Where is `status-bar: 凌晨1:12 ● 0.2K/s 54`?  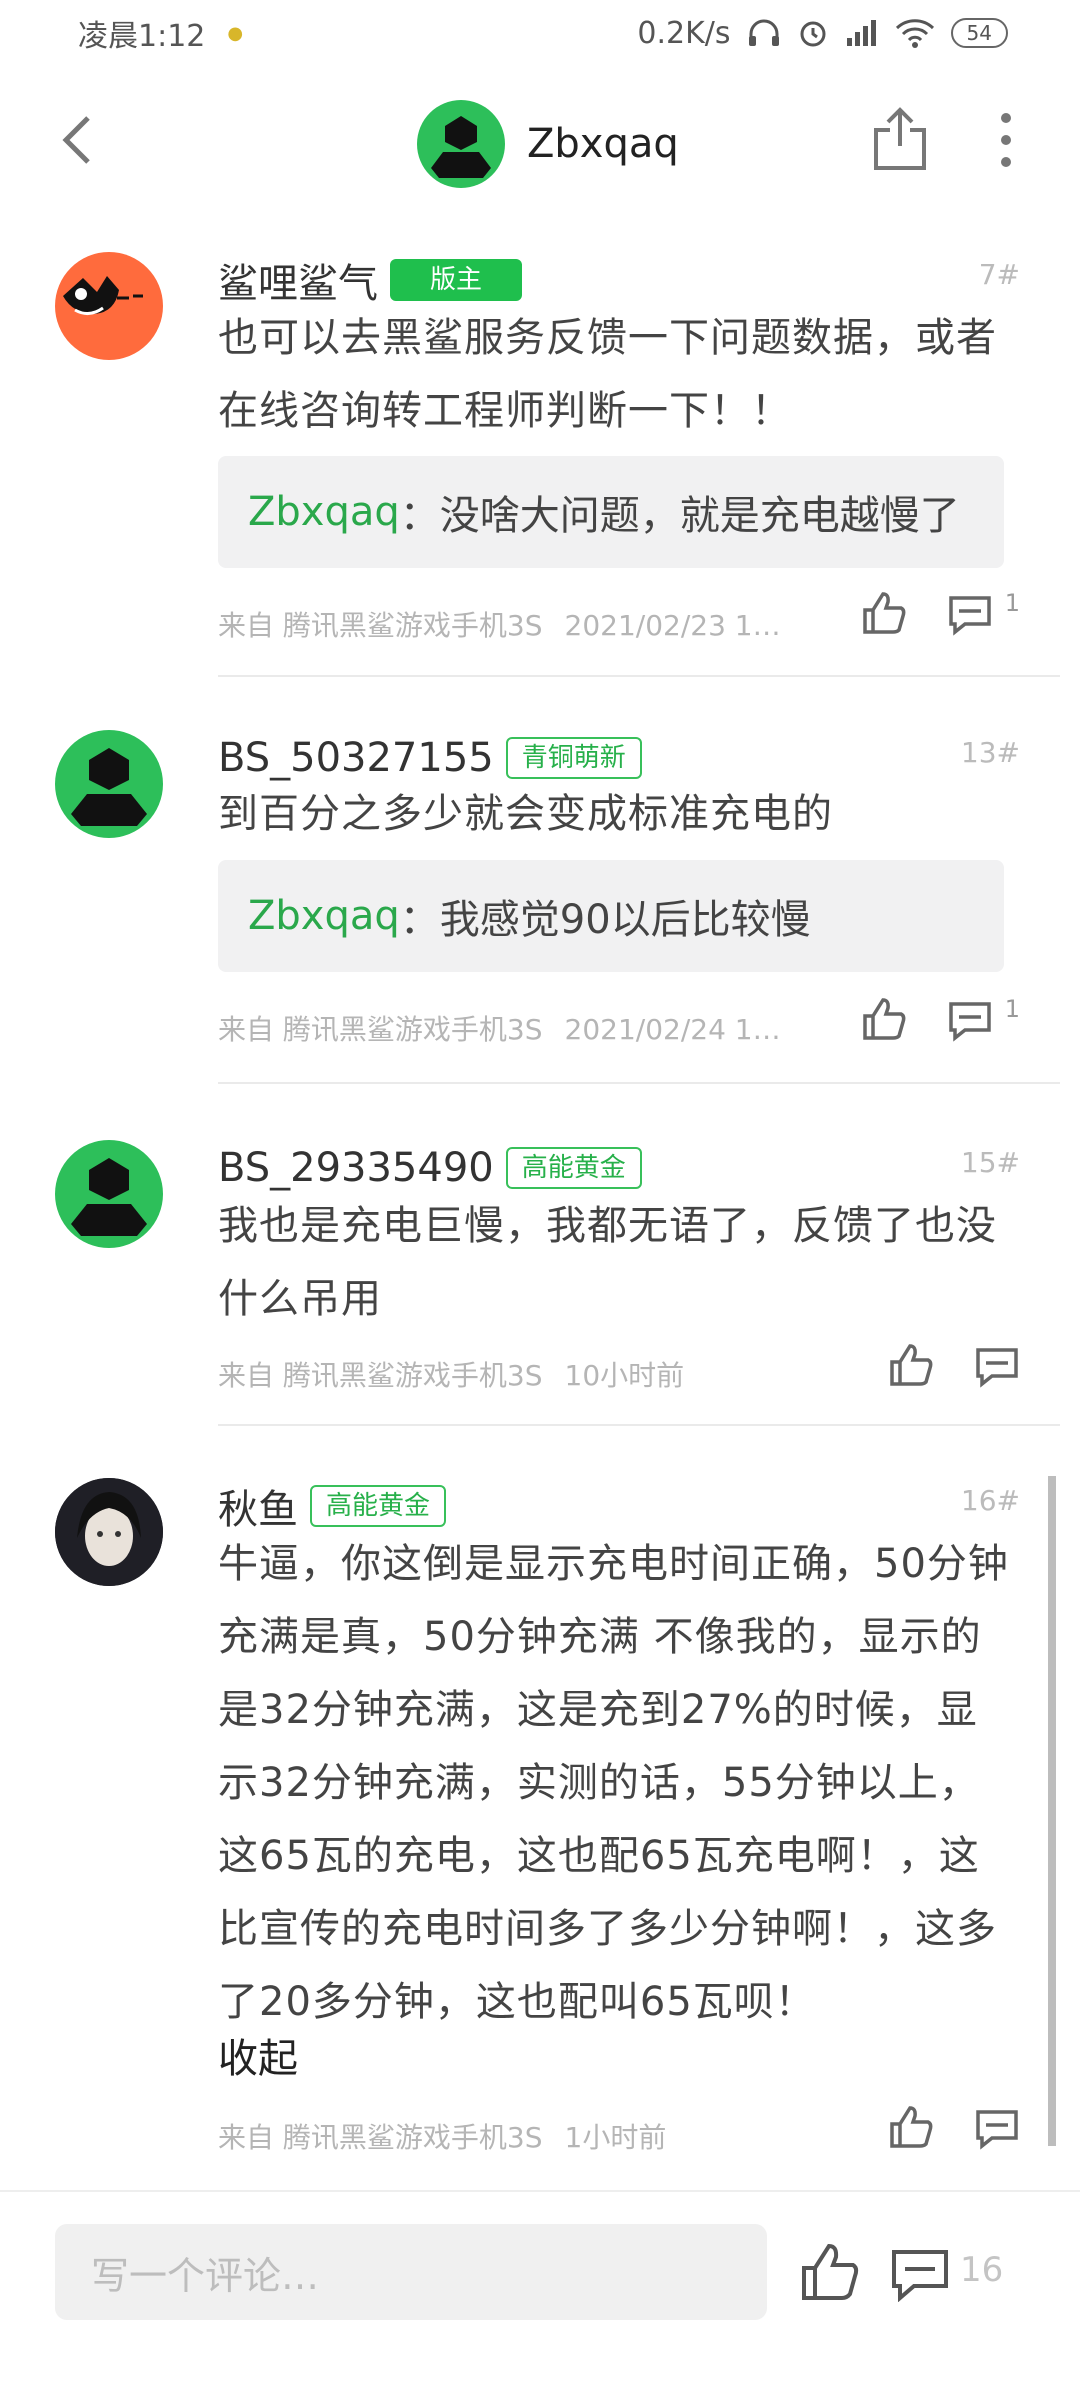 status-bar: 凌晨1:12 ● 0.2K/s 54 is located at coordinates (540, 33).